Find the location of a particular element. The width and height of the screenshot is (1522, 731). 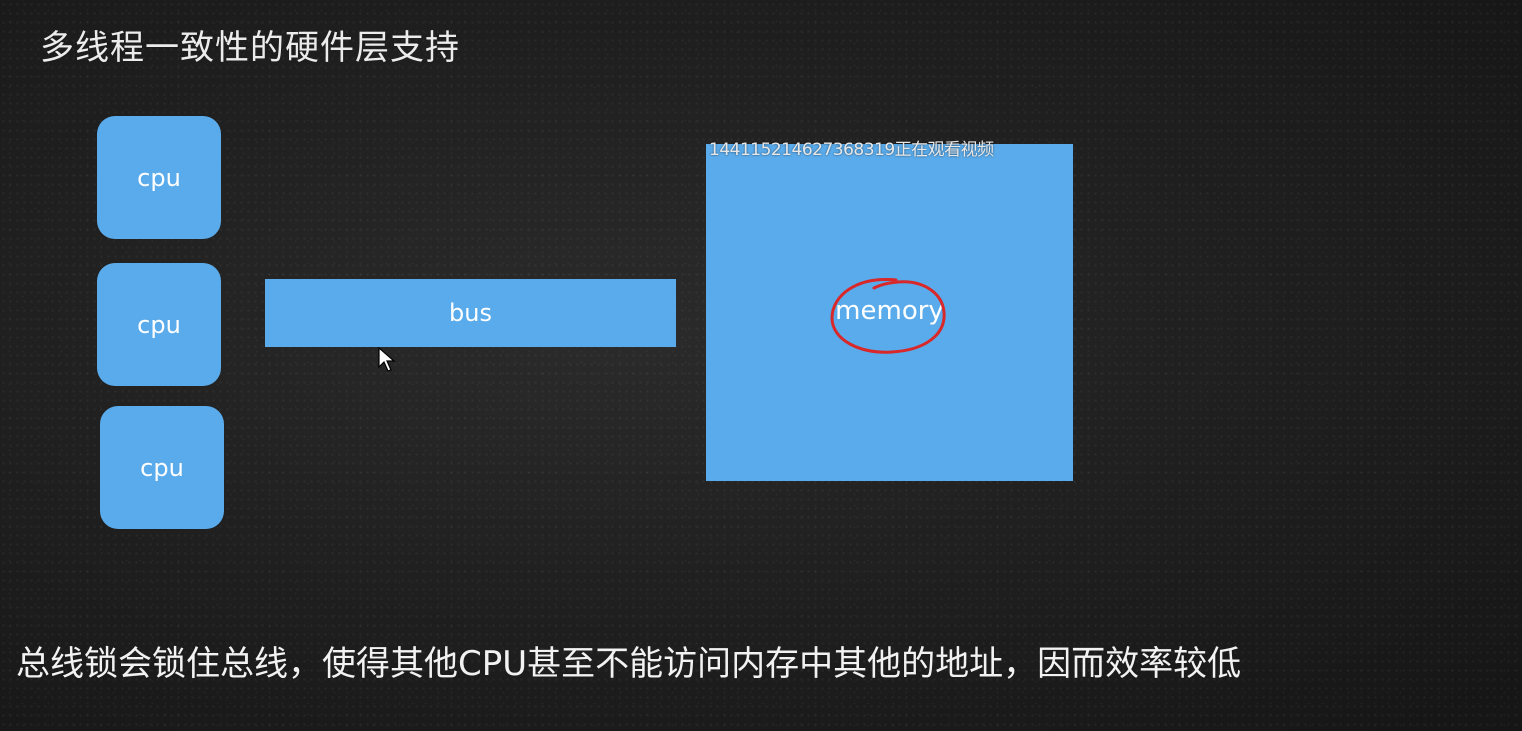

memory-block: memory is located at coordinates (889, 312).